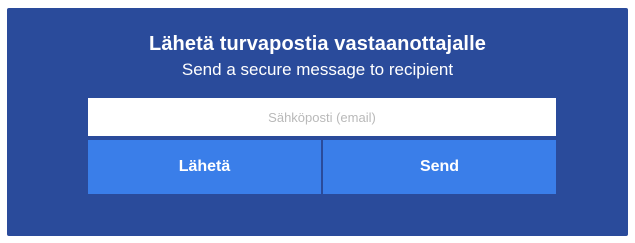  What do you see at coordinates (439, 167) in the screenshot?
I see `send-button-english: Send` at bounding box center [439, 167].